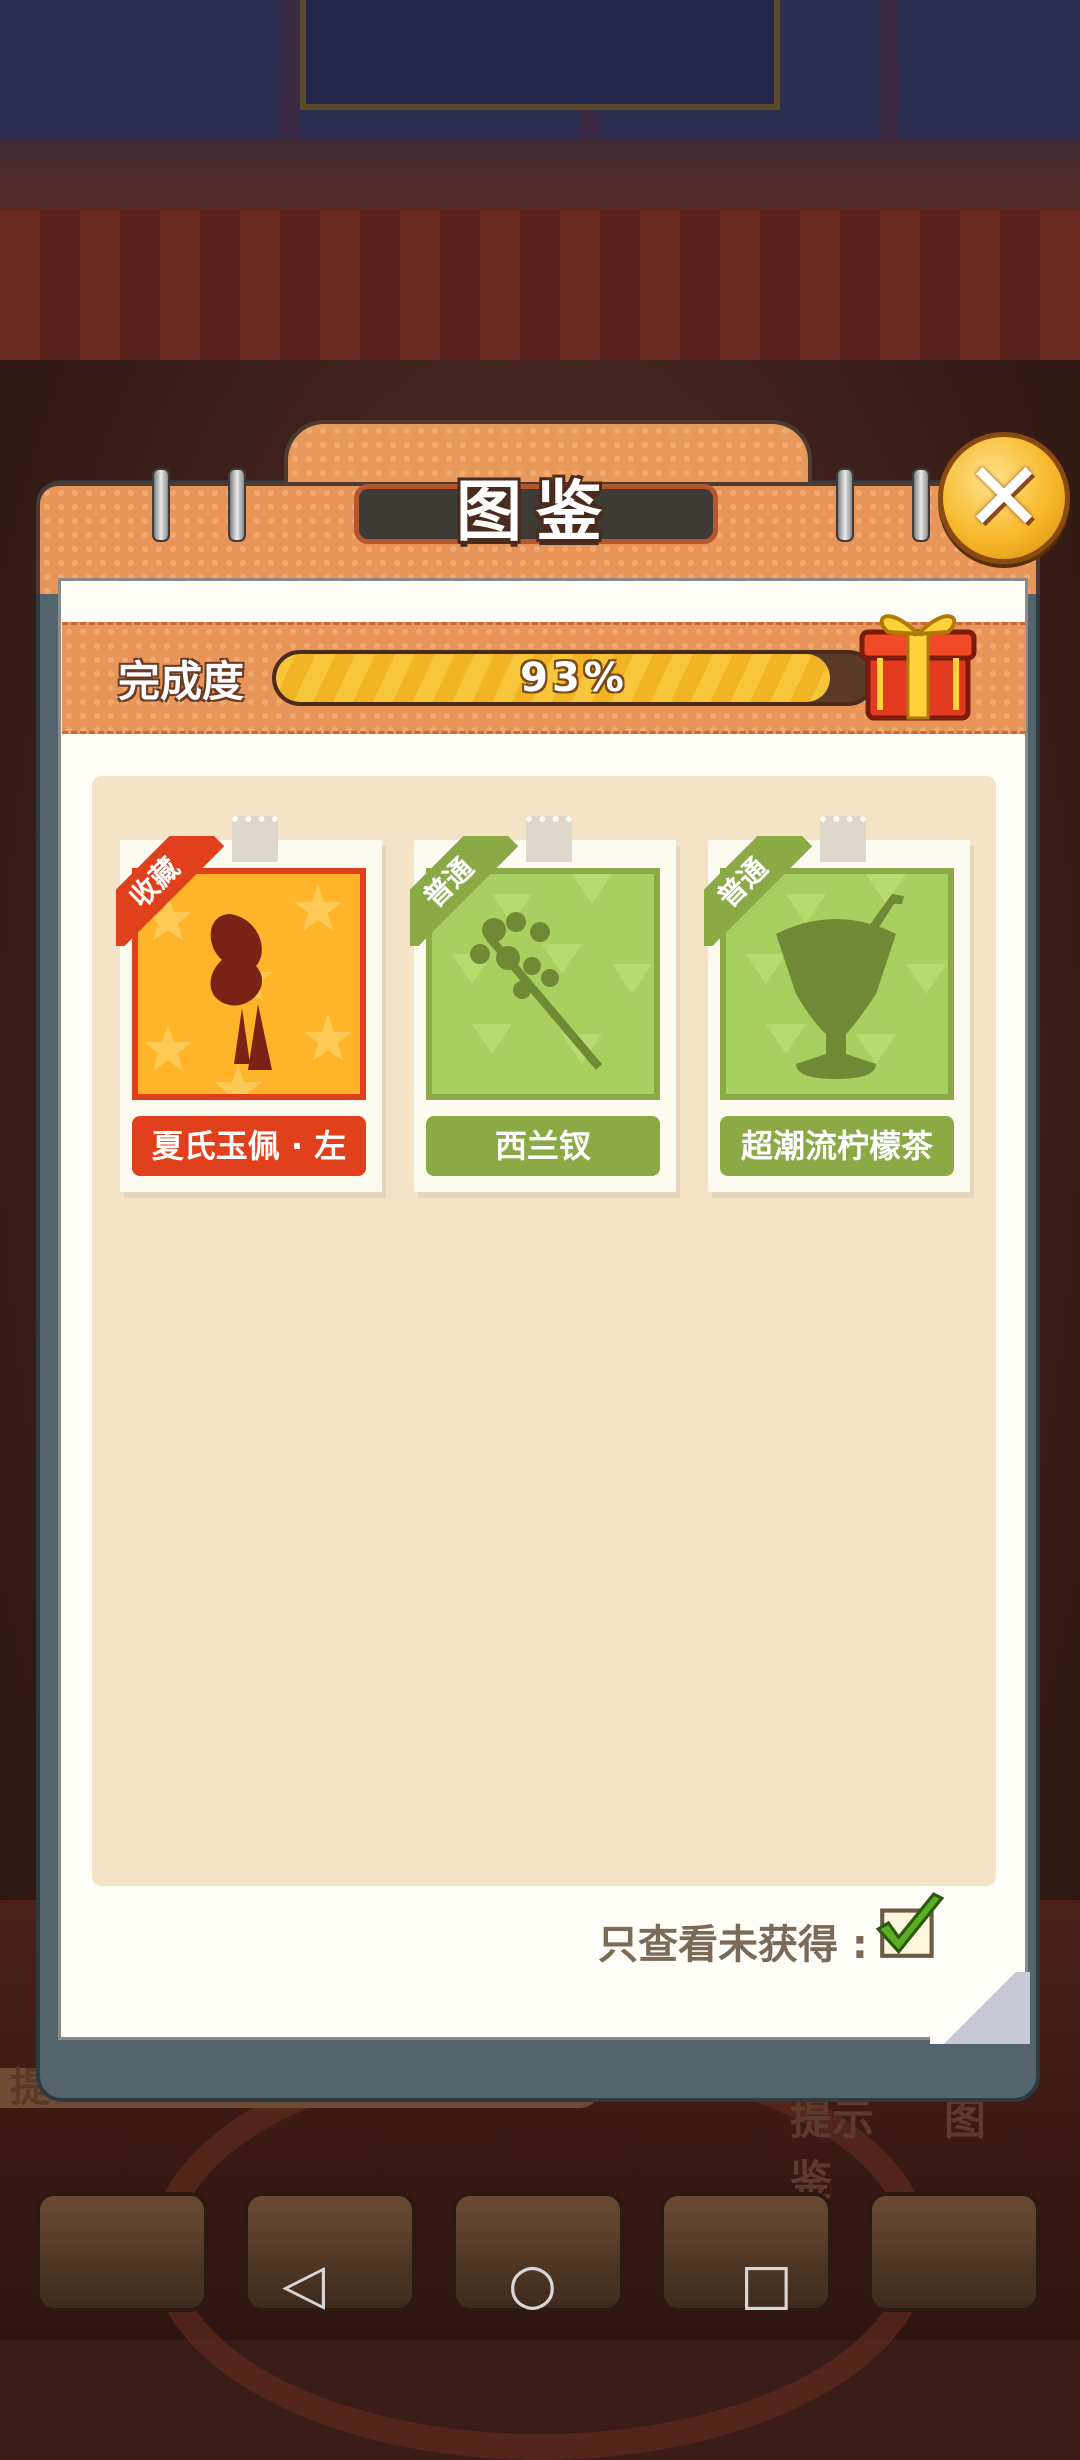 This screenshot has width=1080, height=2460. What do you see at coordinates (303, 2285) in the screenshot?
I see `back-button: ◁` at bounding box center [303, 2285].